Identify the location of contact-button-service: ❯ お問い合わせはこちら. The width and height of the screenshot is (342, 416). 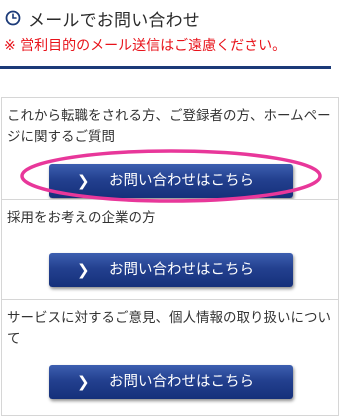
(171, 382).